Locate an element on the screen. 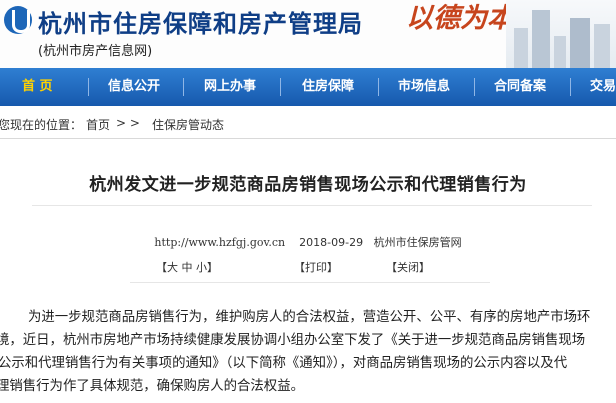 The image size is (616, 403). site-subtitle: (杭州市房产信息网) is located at coordinates (95, 51).